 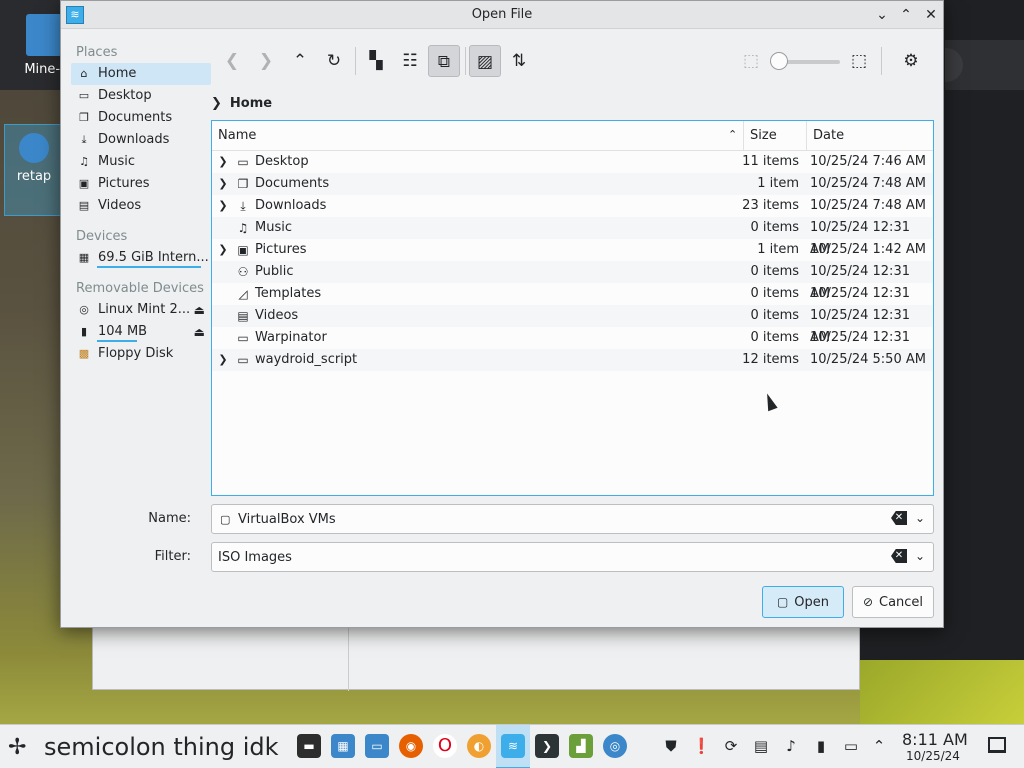 What do you see at coordinates (444, 61) in the screenshot?
I see `details-view-button: ⧉` at bounding box center [444, 61].